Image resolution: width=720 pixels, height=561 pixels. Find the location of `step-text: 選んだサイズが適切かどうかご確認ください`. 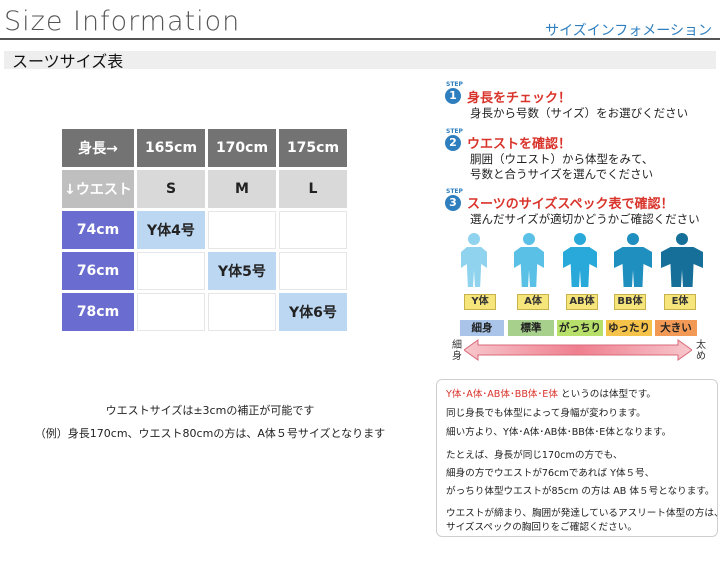

step-text: 選んだサイズが適切かどうかご確認ください is located at coordinates (585, 219).